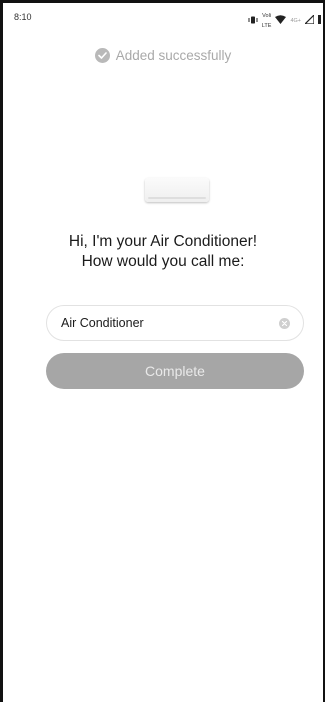 Image resolution: width=325 pixels, height=702 pixels. What do you see at coordinates (267, 21) in the screenshot?
I see `volte-icon: Voli LTE` at bounding box center [267, 21].